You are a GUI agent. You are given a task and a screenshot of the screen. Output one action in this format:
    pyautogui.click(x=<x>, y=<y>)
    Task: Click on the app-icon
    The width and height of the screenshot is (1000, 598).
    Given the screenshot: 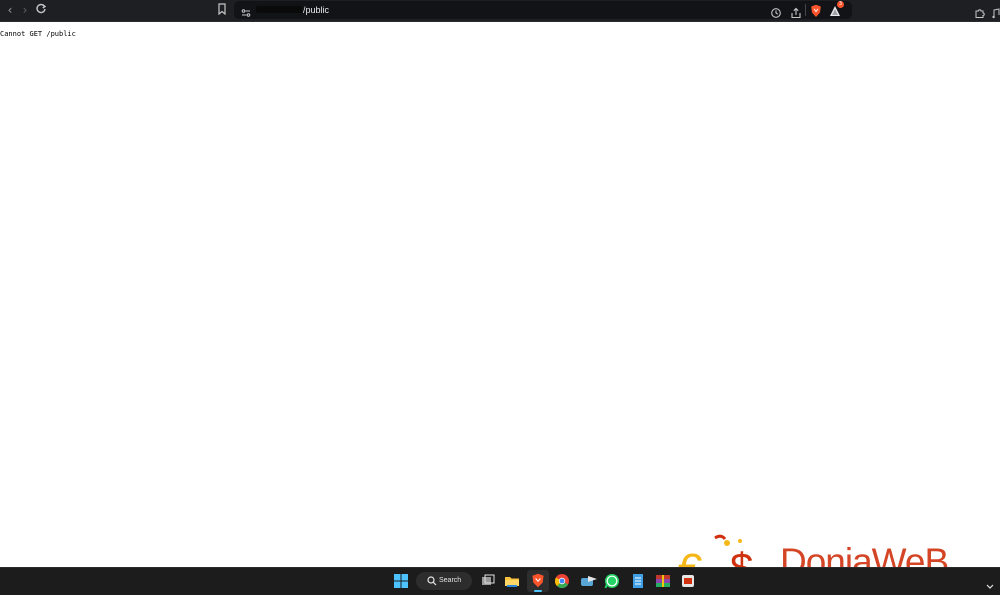 What is the action you would take?
    pyautogui.click(x=688, y=581)
    